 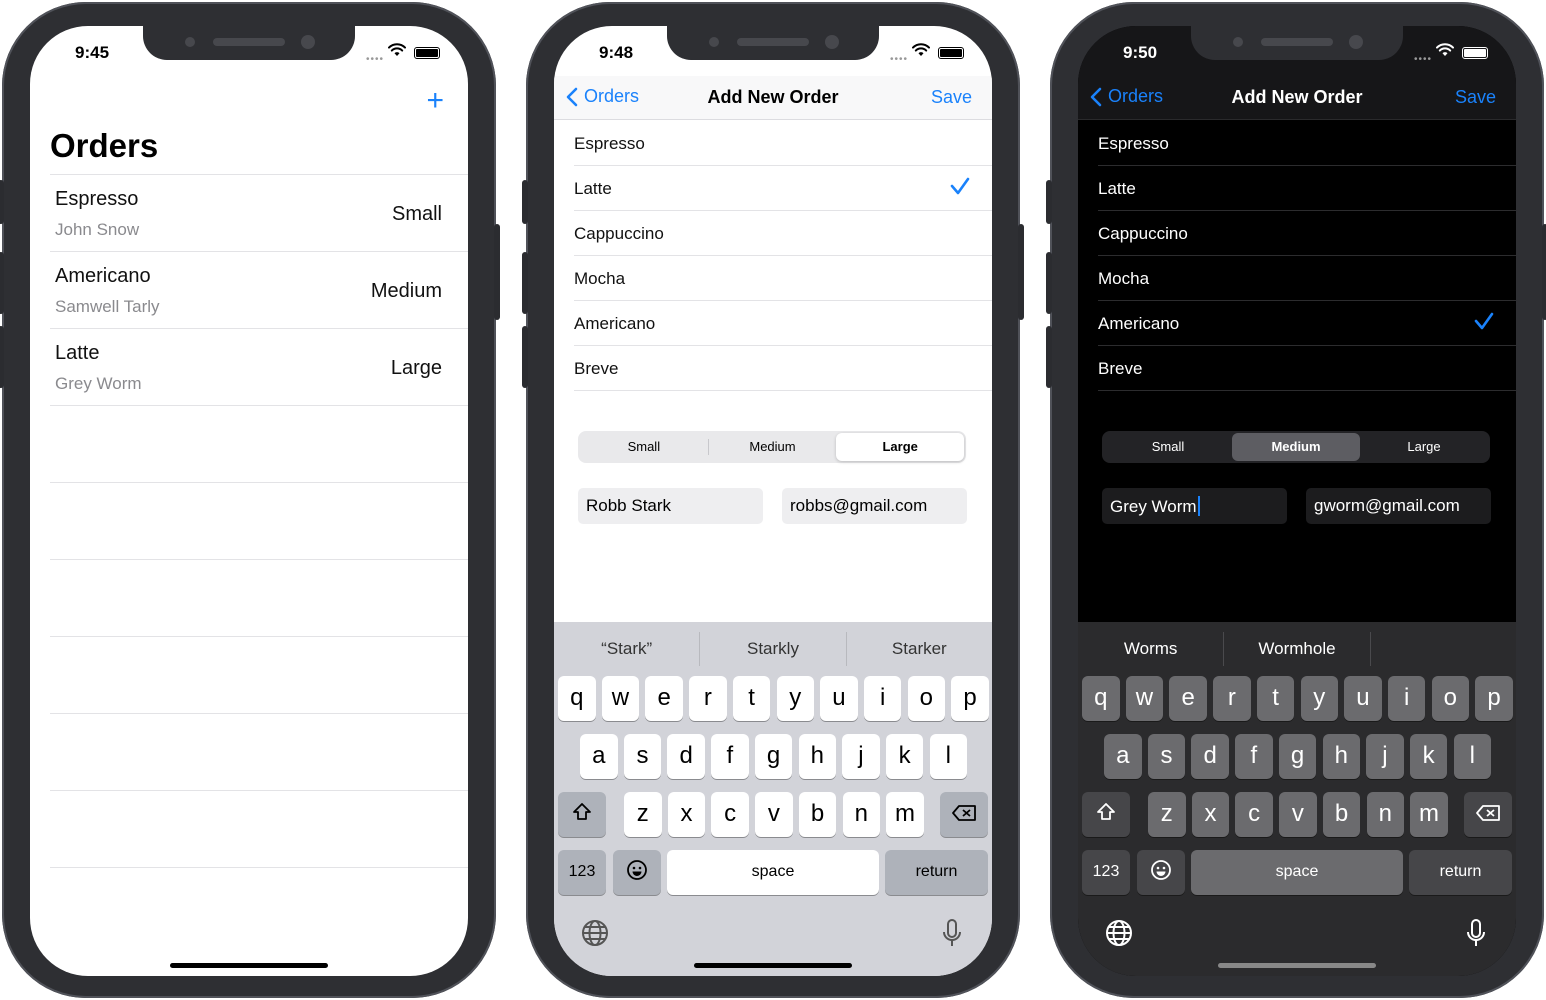 What do you see at coordinates (259, 212) in the screenshot?
I see `list-item: Espresso John Snow Small` at bounding box center [259, 212].